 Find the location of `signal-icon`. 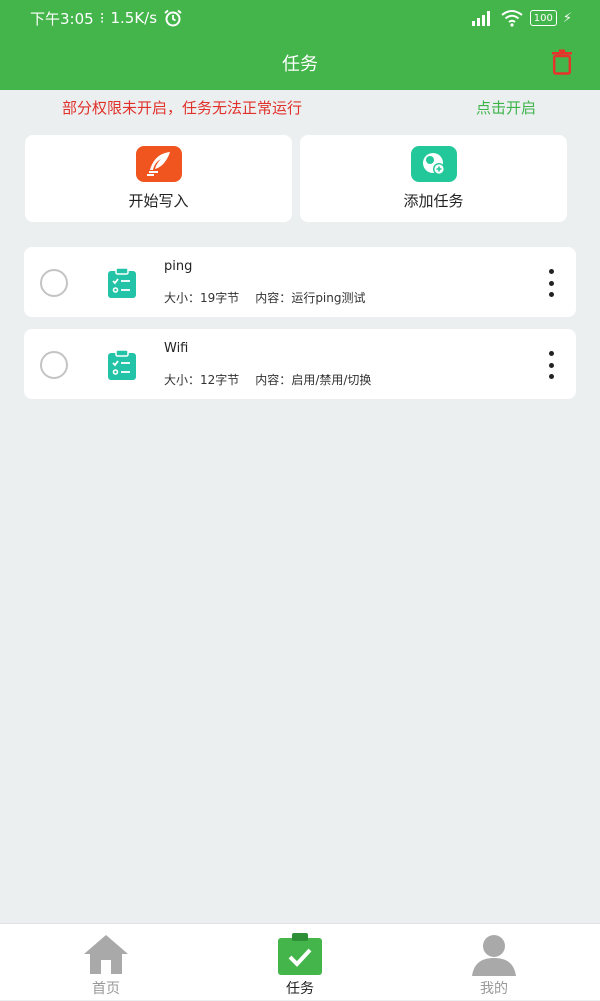

signal-icon is located at coordinates (480, 18).